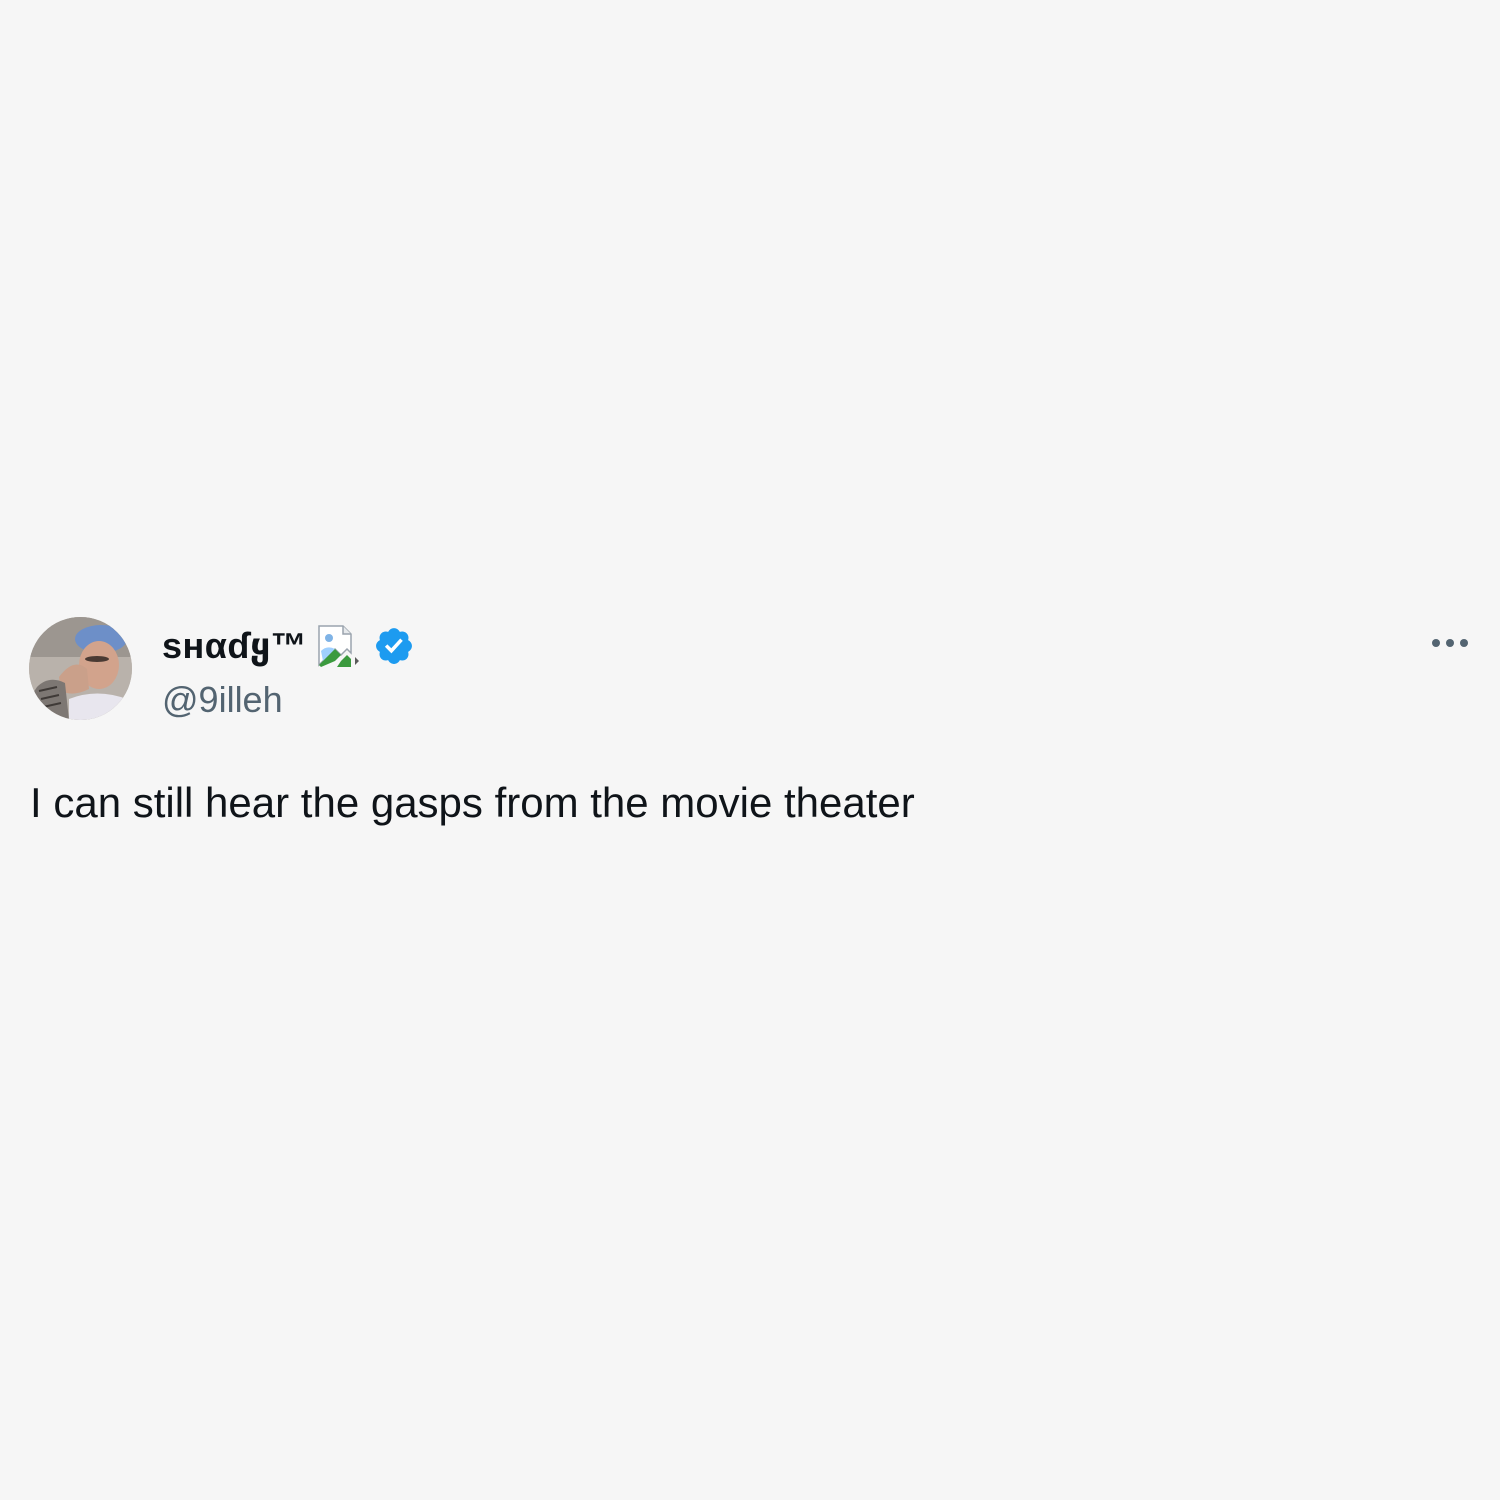  I want to click on broken-image-icon, so click(338, 646).